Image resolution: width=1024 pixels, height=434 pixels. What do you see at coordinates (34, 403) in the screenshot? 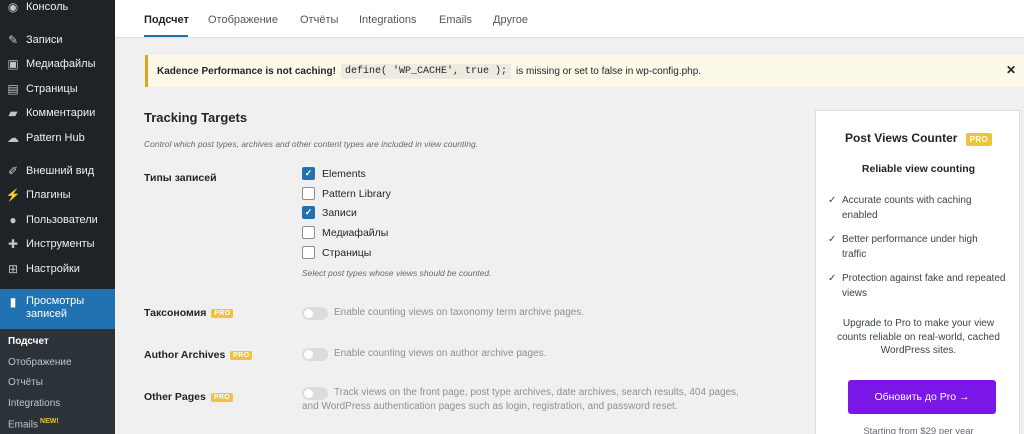
I see `submenu-item-integrations: Integrations` at bounding box center [34, 403].